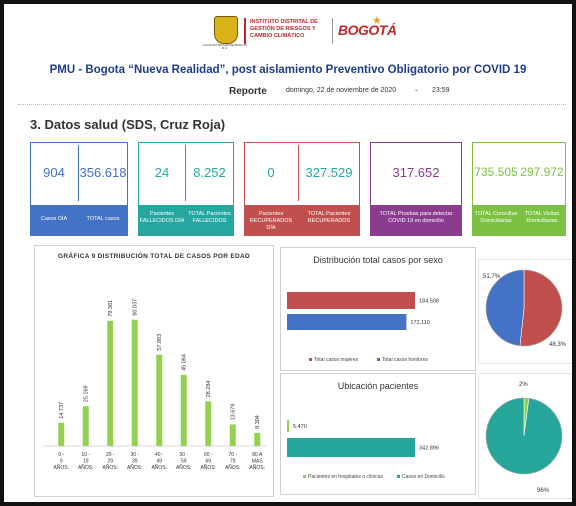 Image resolution: width=576 pixels, height=506 pixels. What do you see at coordinates (209, 217) in the screenshot?
I see `total-fallecidos-label: TOTAL Pacientes FALLECIDOS` at bounding box center [209, 217].